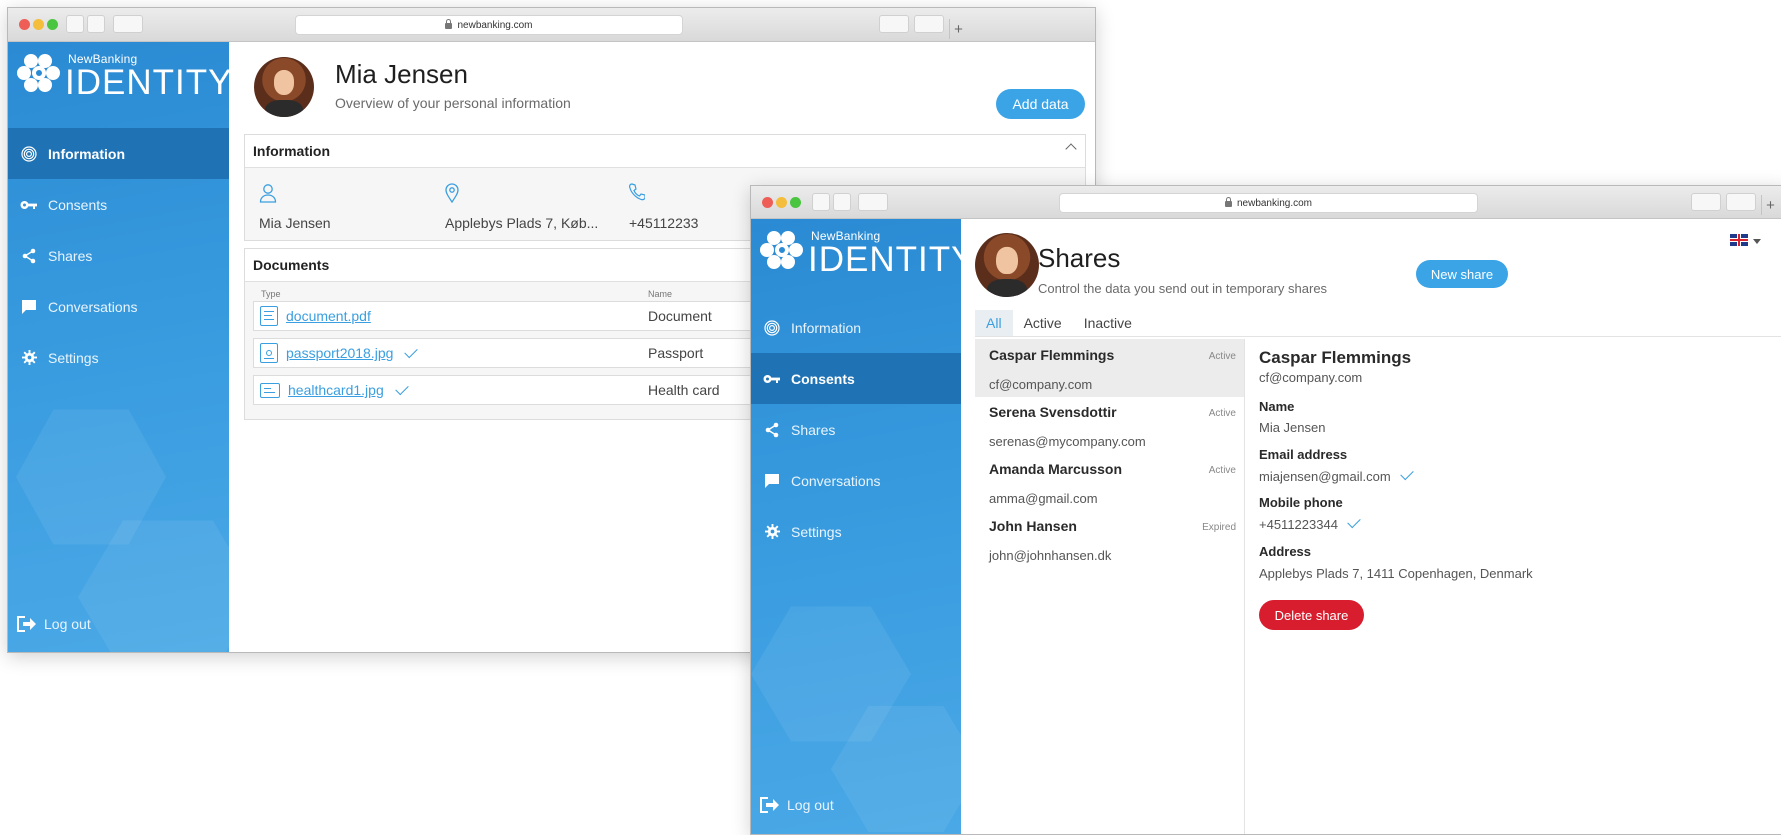  What do you see at coordinates (1056, 469) in the screenshot?
I see `share-recipient-name: Amanda Marcusson` at bounding box center [1056, 469].